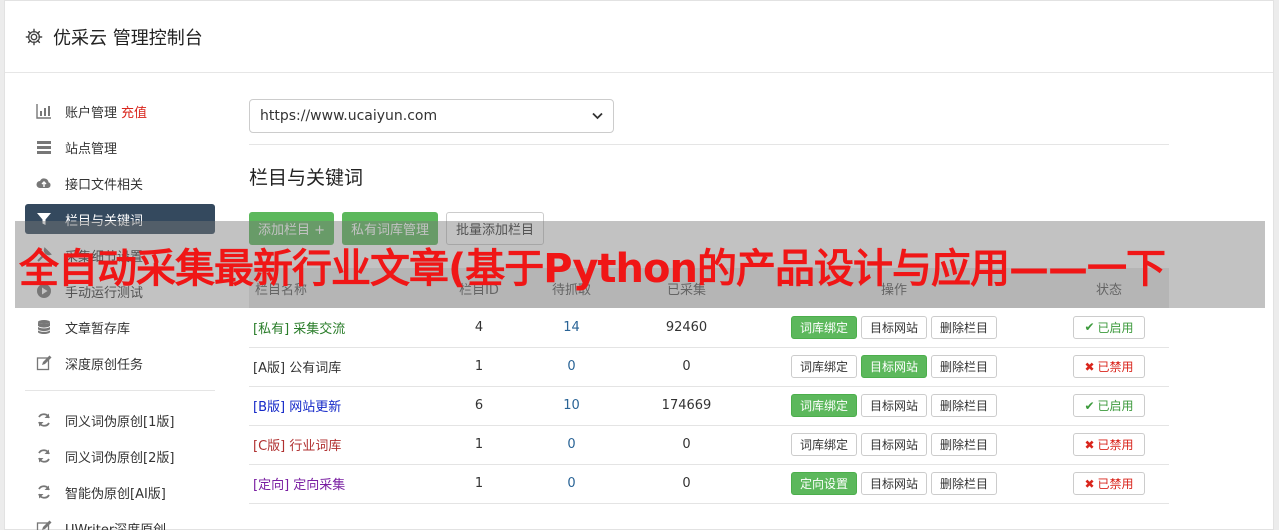 Image resolution: width=1279 pixels, height=530 pixels. I want to click on column-id-cell: 6, so click(479, 406).